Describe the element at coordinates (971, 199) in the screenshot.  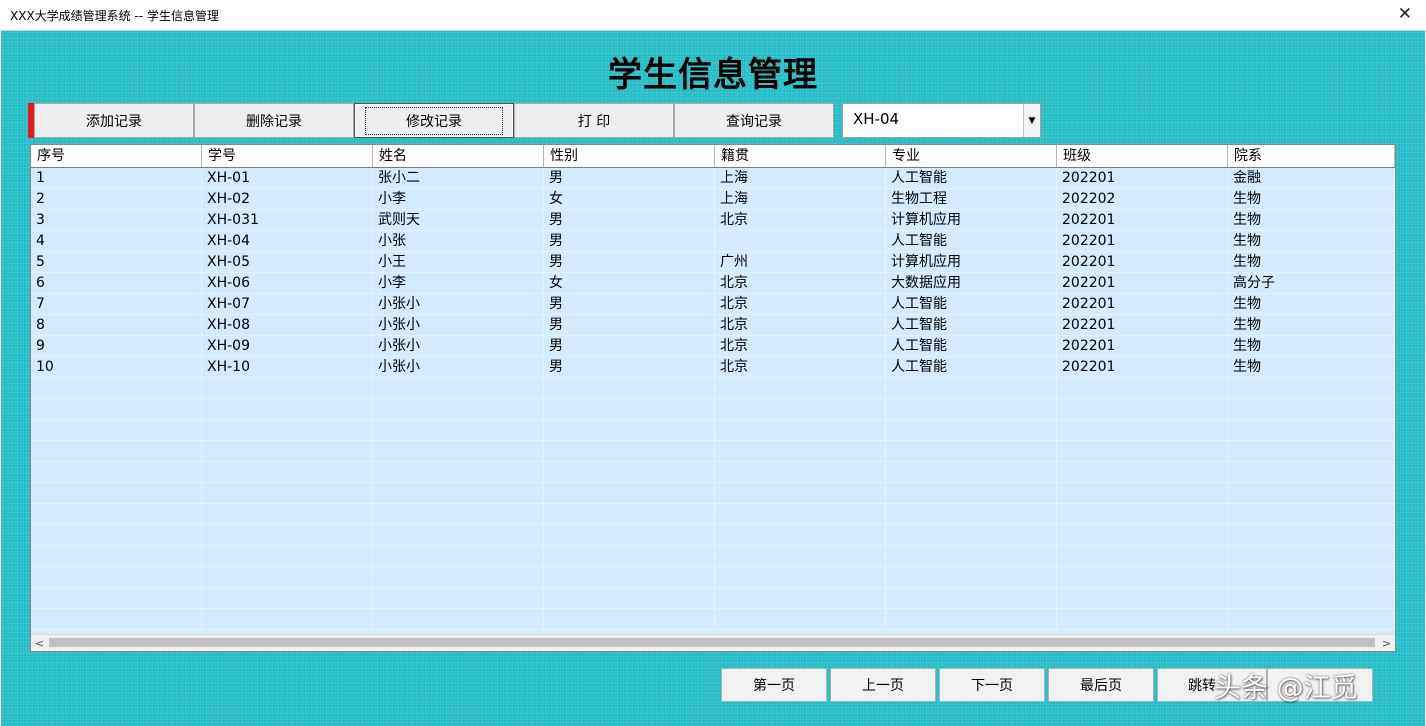
I see `cell-major: 生物工程` at that location.